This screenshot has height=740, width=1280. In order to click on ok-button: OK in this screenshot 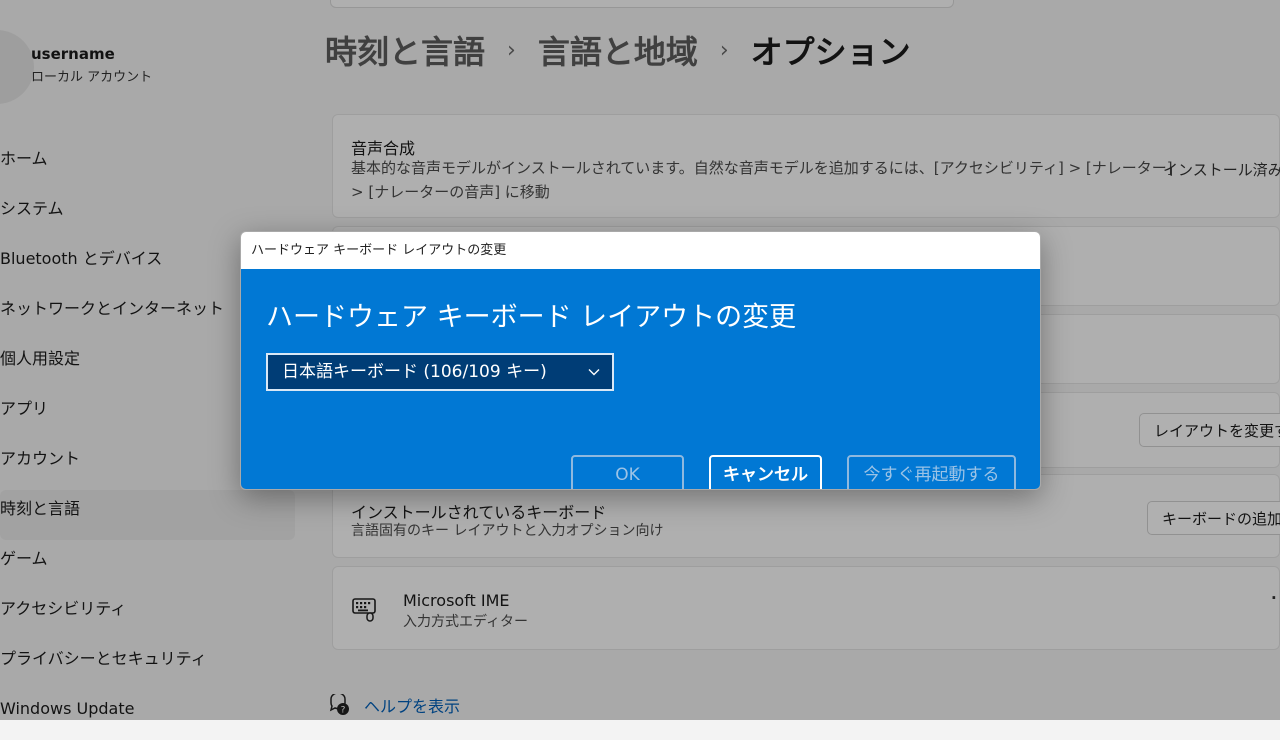, I will do `click(627, 472)`.